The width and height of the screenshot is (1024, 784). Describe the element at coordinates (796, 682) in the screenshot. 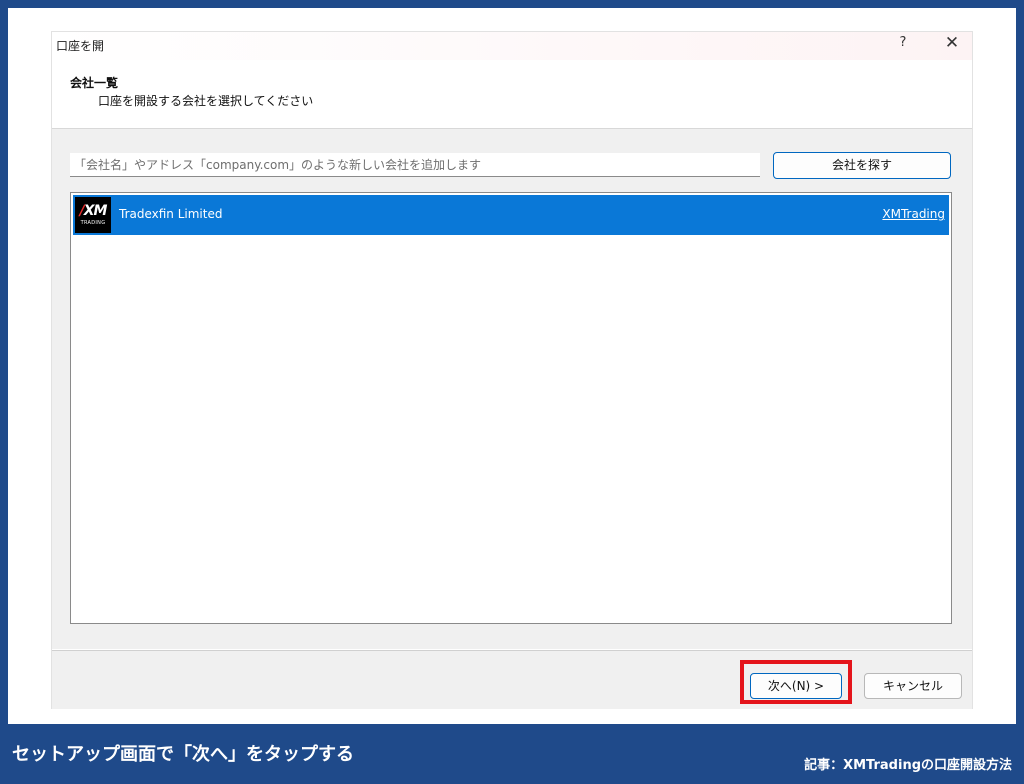

I see `next-button-highlight` at that location.